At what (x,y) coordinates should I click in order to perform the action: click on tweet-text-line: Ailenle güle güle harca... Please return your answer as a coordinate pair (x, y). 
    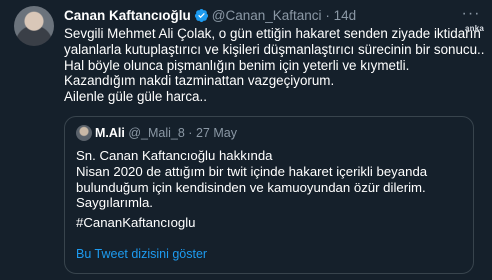
    Looking at the image, I should click on (135, 97).